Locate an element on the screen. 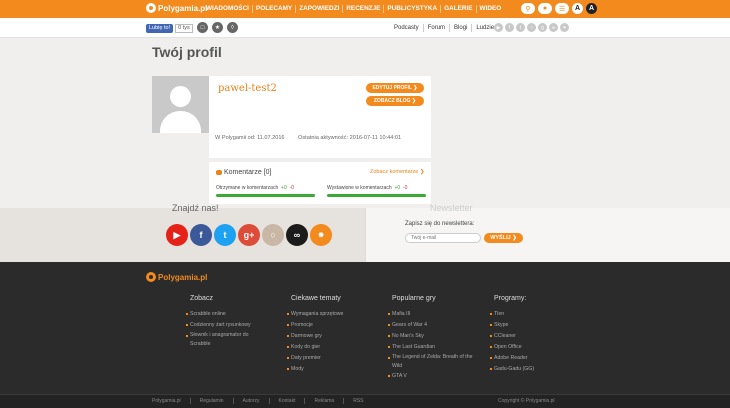 The height and width of the screenshot is (408, 730). chat-icon: □ is located at coordinates (202, 27).